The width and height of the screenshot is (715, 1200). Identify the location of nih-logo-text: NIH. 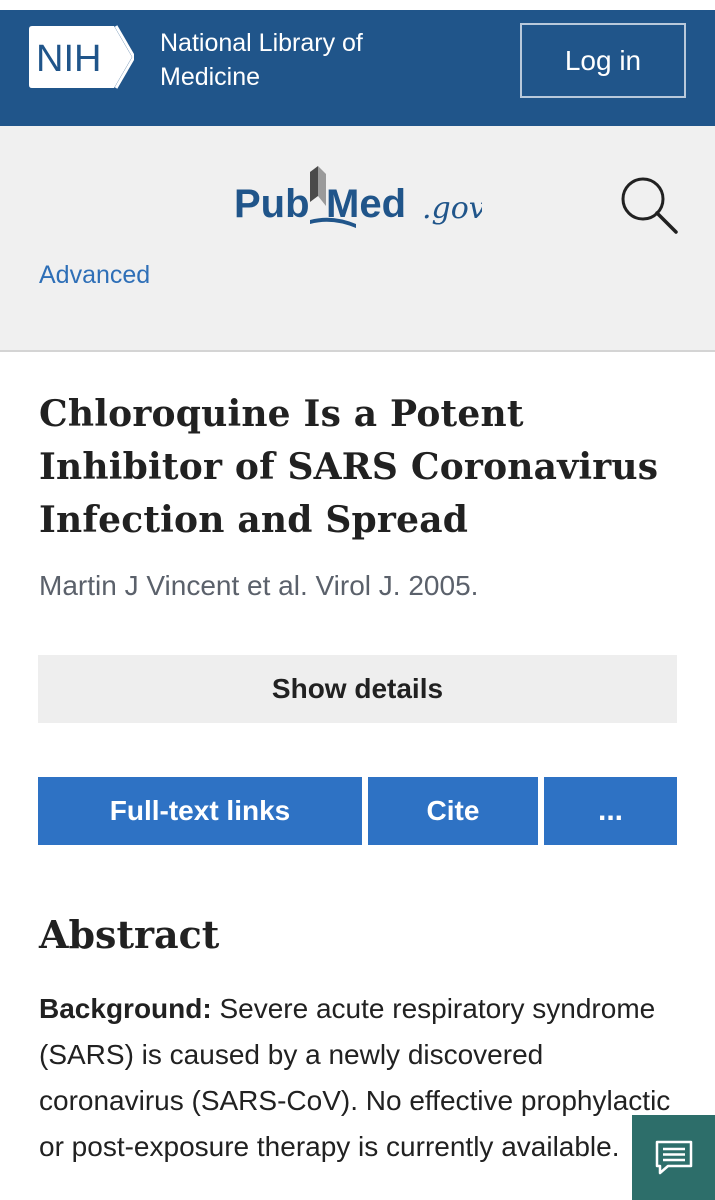
(68, 59).